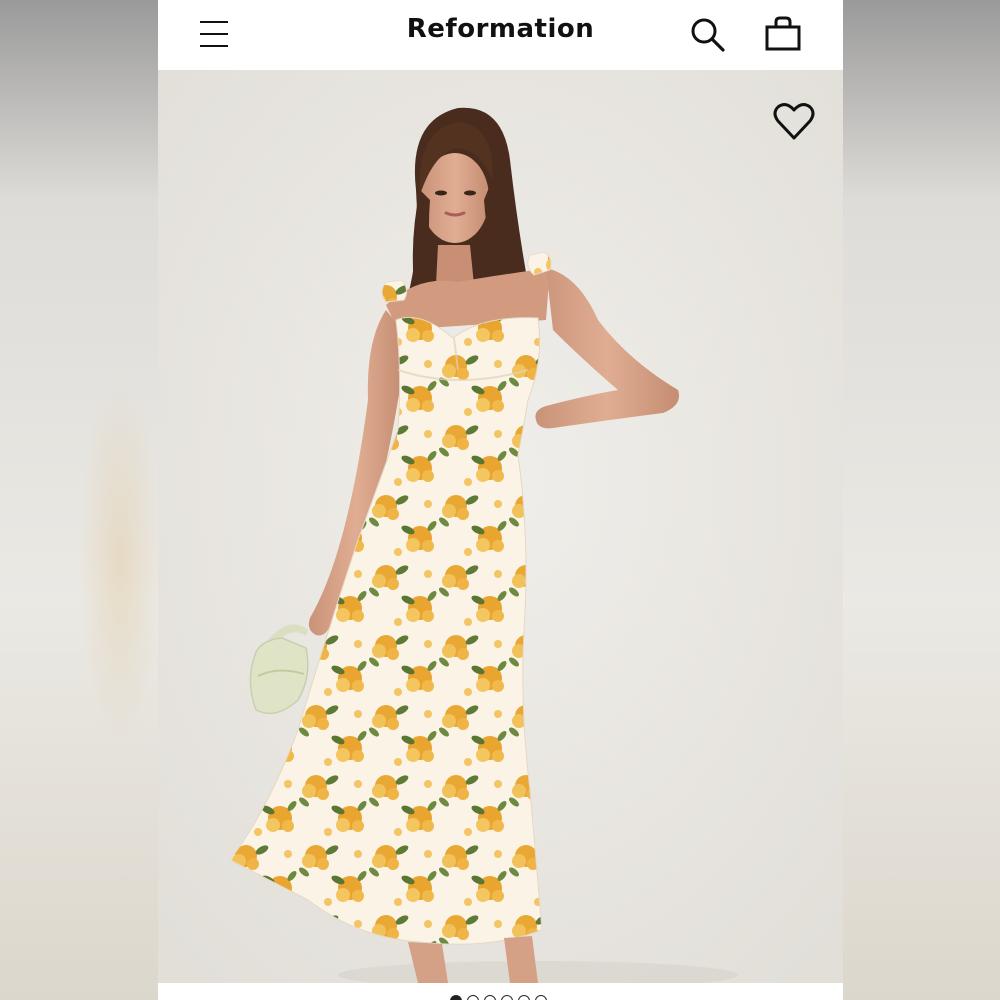  I want to click on favorite-button, so click(794, 122).